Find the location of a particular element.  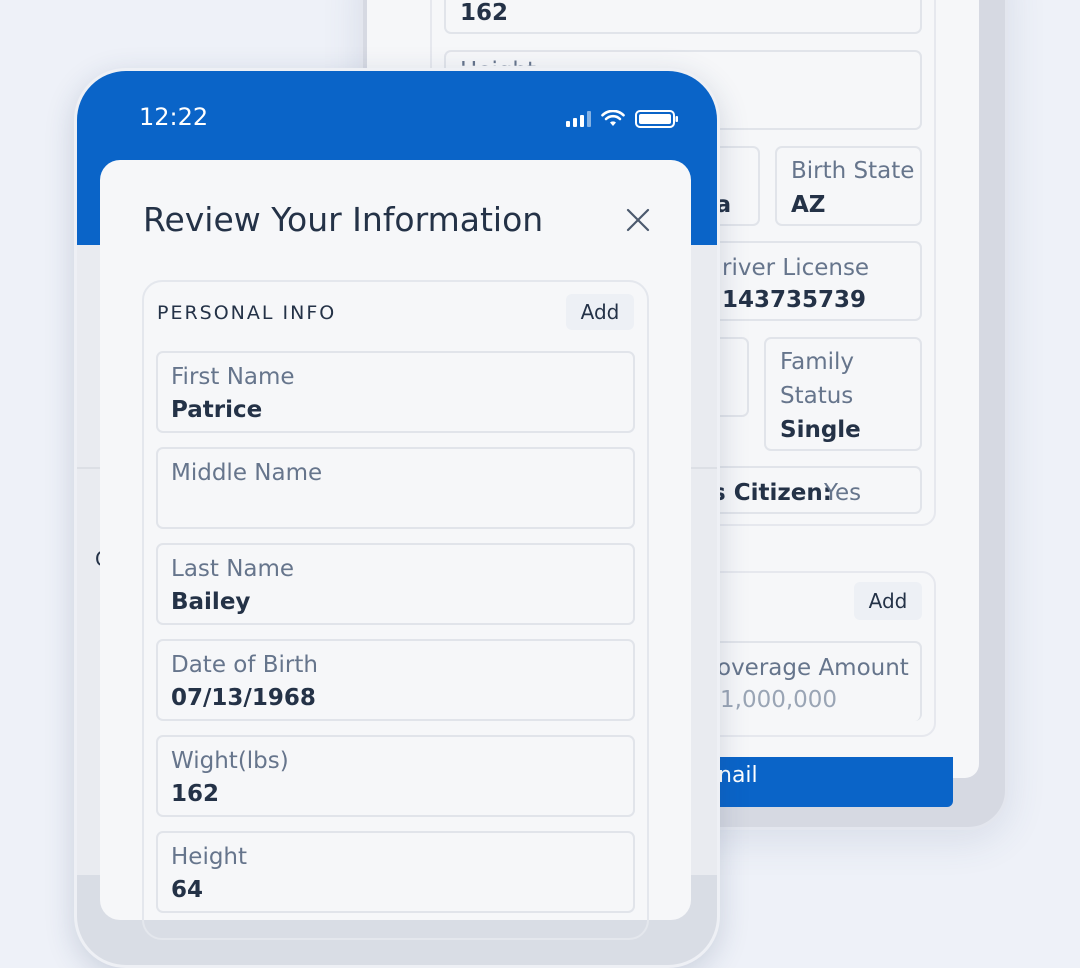

status-icons is located at coordinates (622, 119).